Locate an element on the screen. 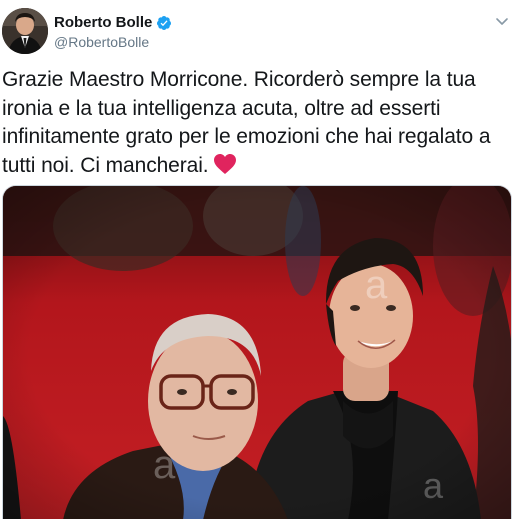  tweet-header: Roberto Bolle @RobertoBolle is located at coordinates (262, 29).